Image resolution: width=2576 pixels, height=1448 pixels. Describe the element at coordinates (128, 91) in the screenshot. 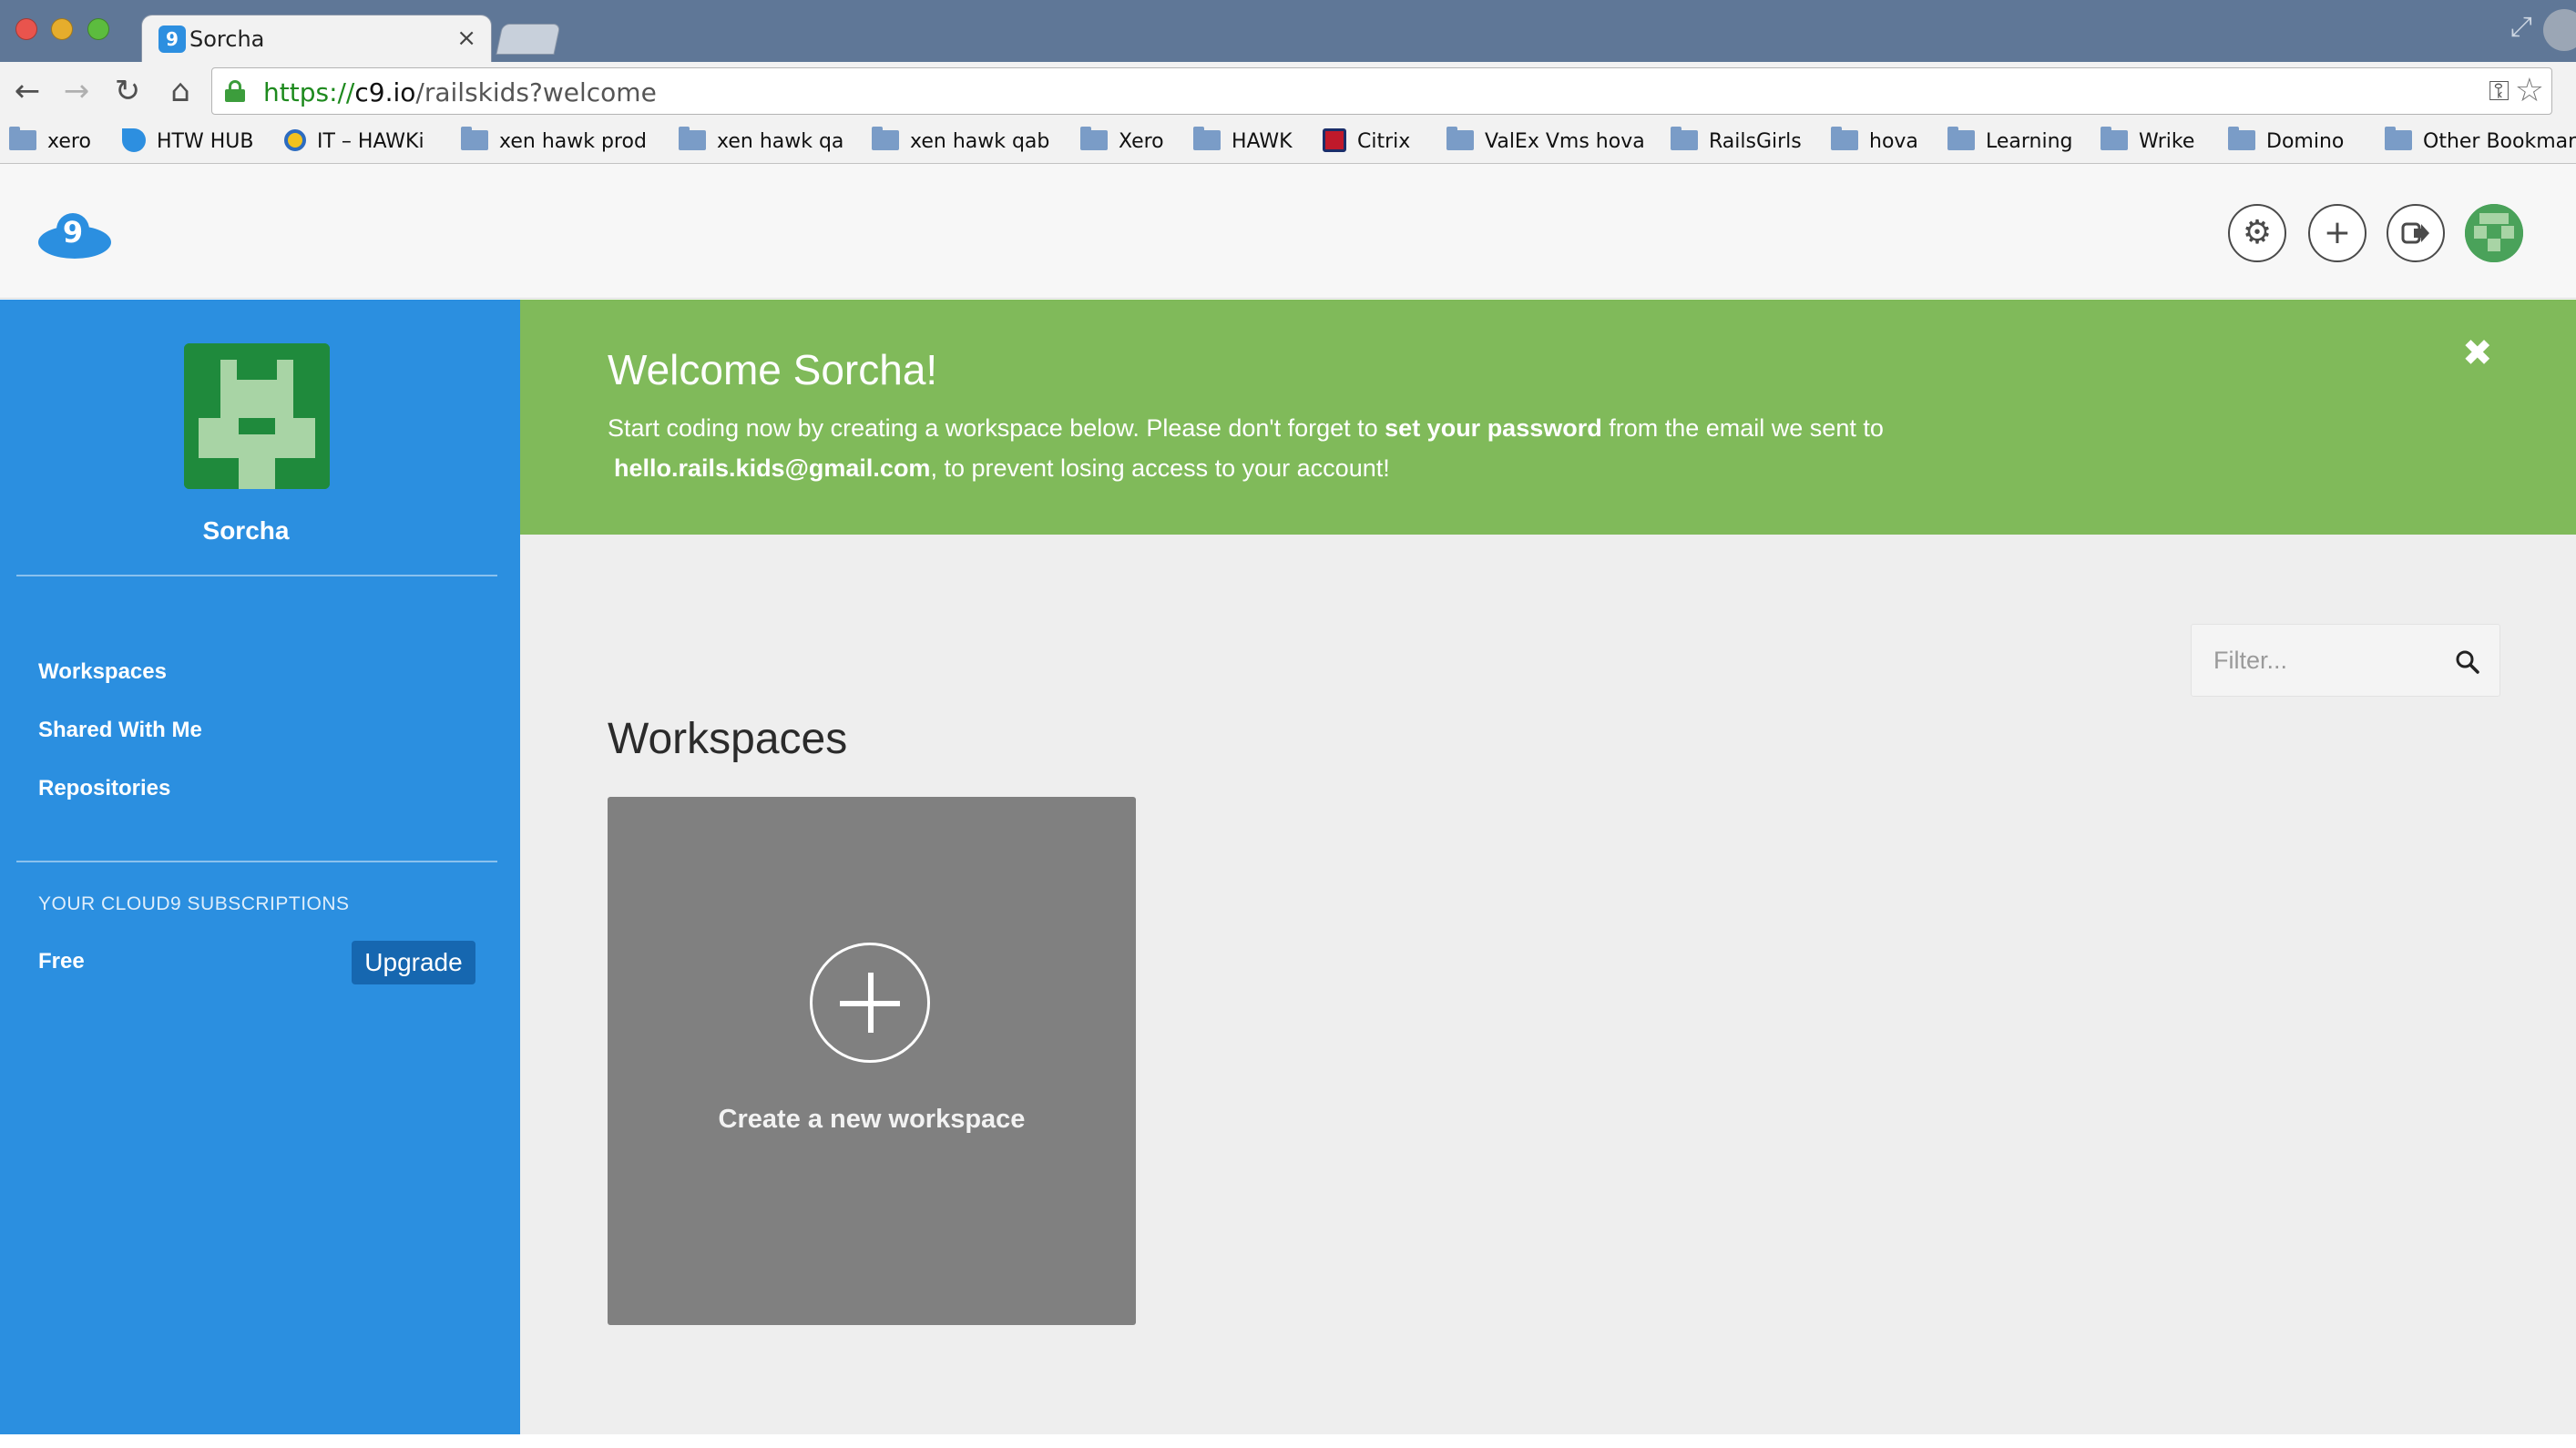

I see `reload-icon: ↻` at that location.